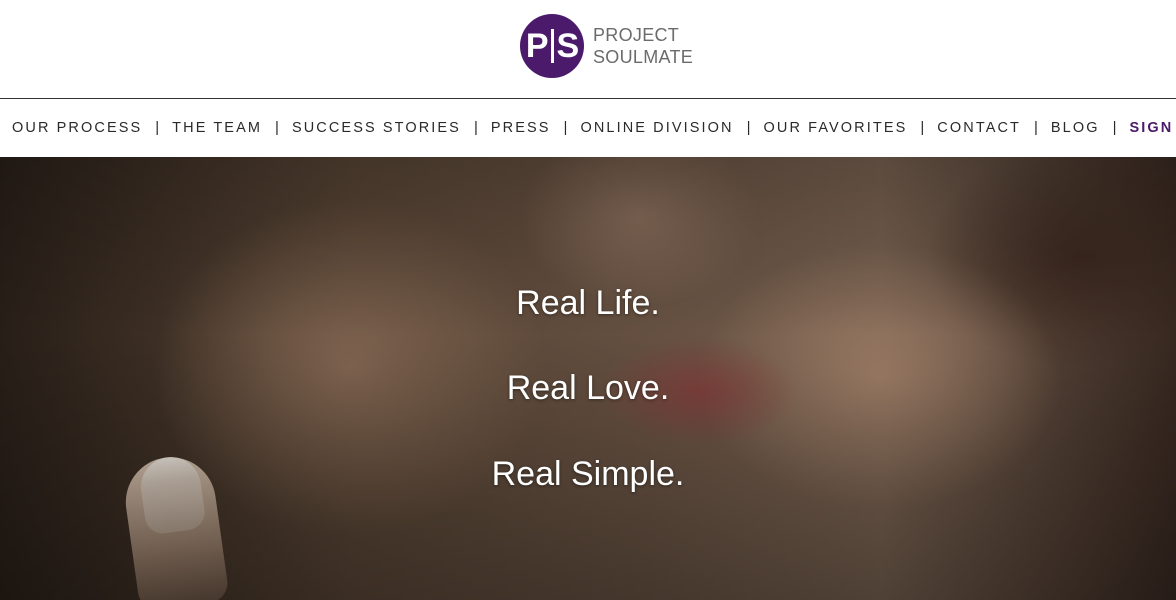  I want to click on hero-tagline-line2: Real Love., so click(588, 388).